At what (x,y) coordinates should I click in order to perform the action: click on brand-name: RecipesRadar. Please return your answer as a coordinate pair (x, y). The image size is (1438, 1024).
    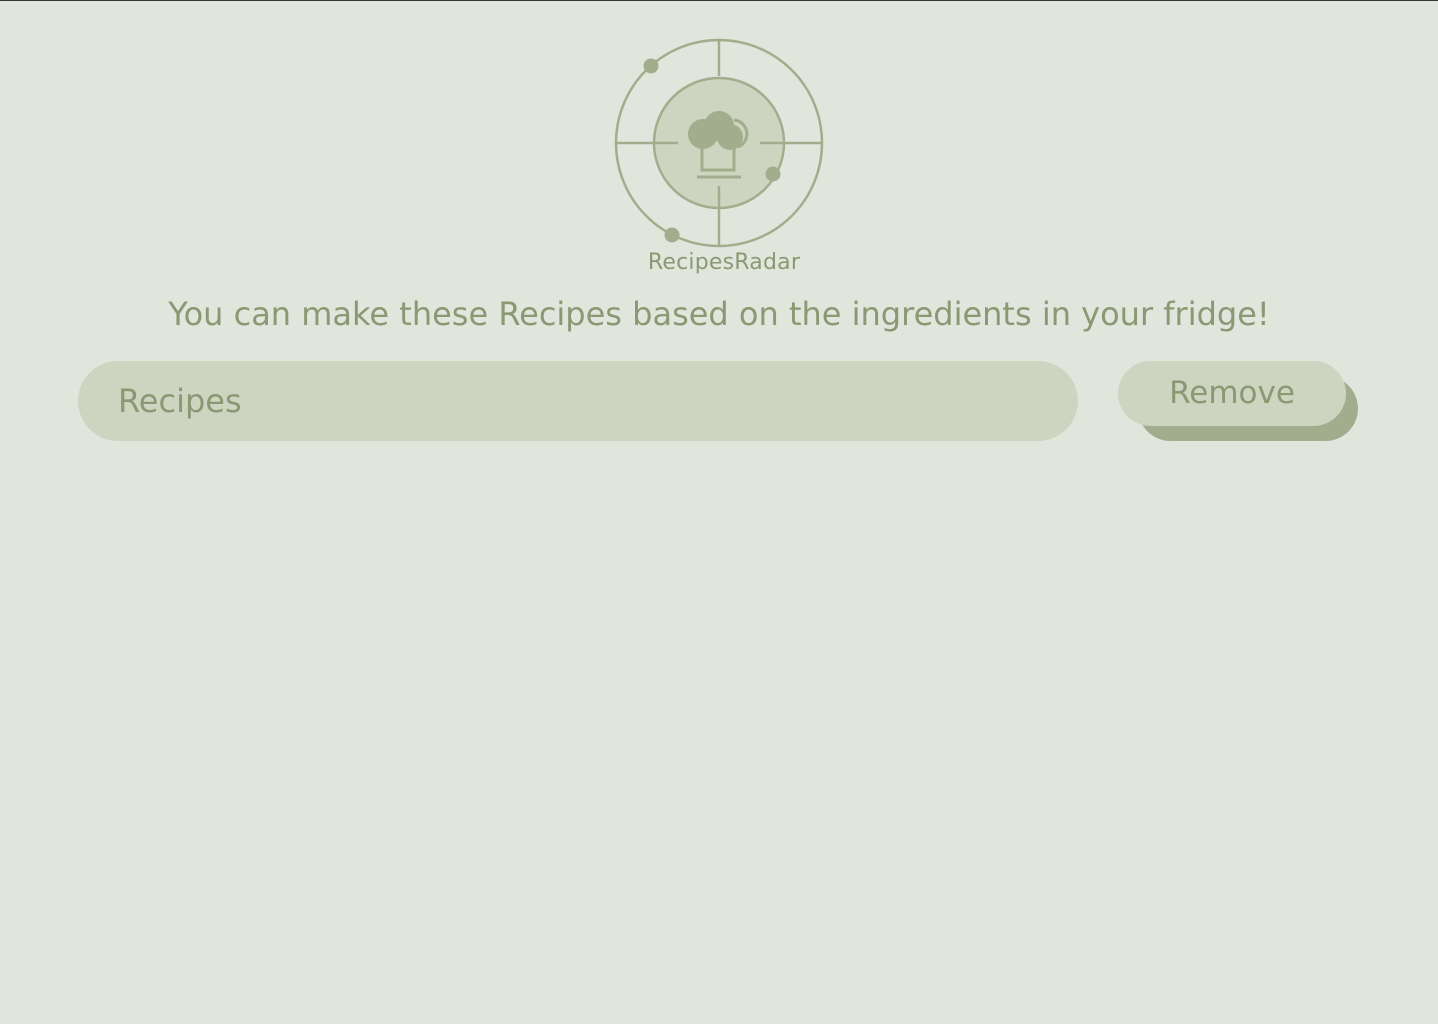
    Looking at the image, I should click on (724, 262).